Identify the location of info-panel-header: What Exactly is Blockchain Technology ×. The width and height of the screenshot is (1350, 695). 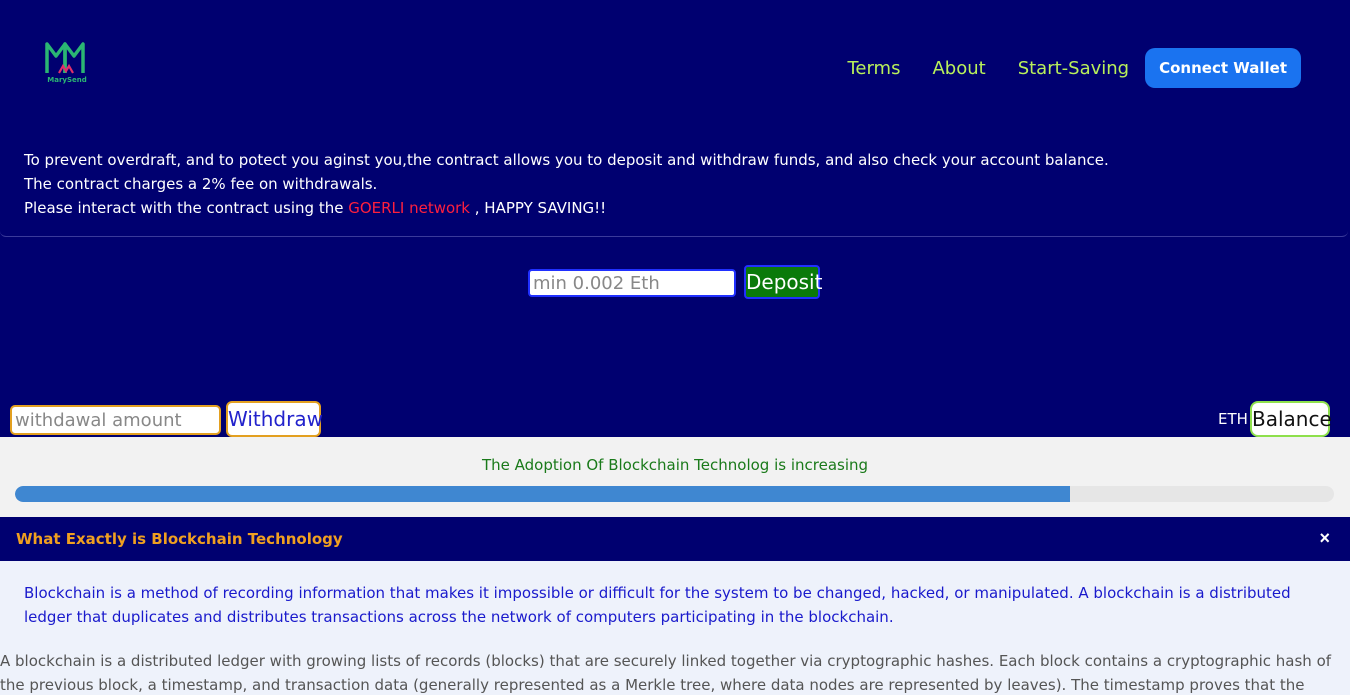
(675, 539).